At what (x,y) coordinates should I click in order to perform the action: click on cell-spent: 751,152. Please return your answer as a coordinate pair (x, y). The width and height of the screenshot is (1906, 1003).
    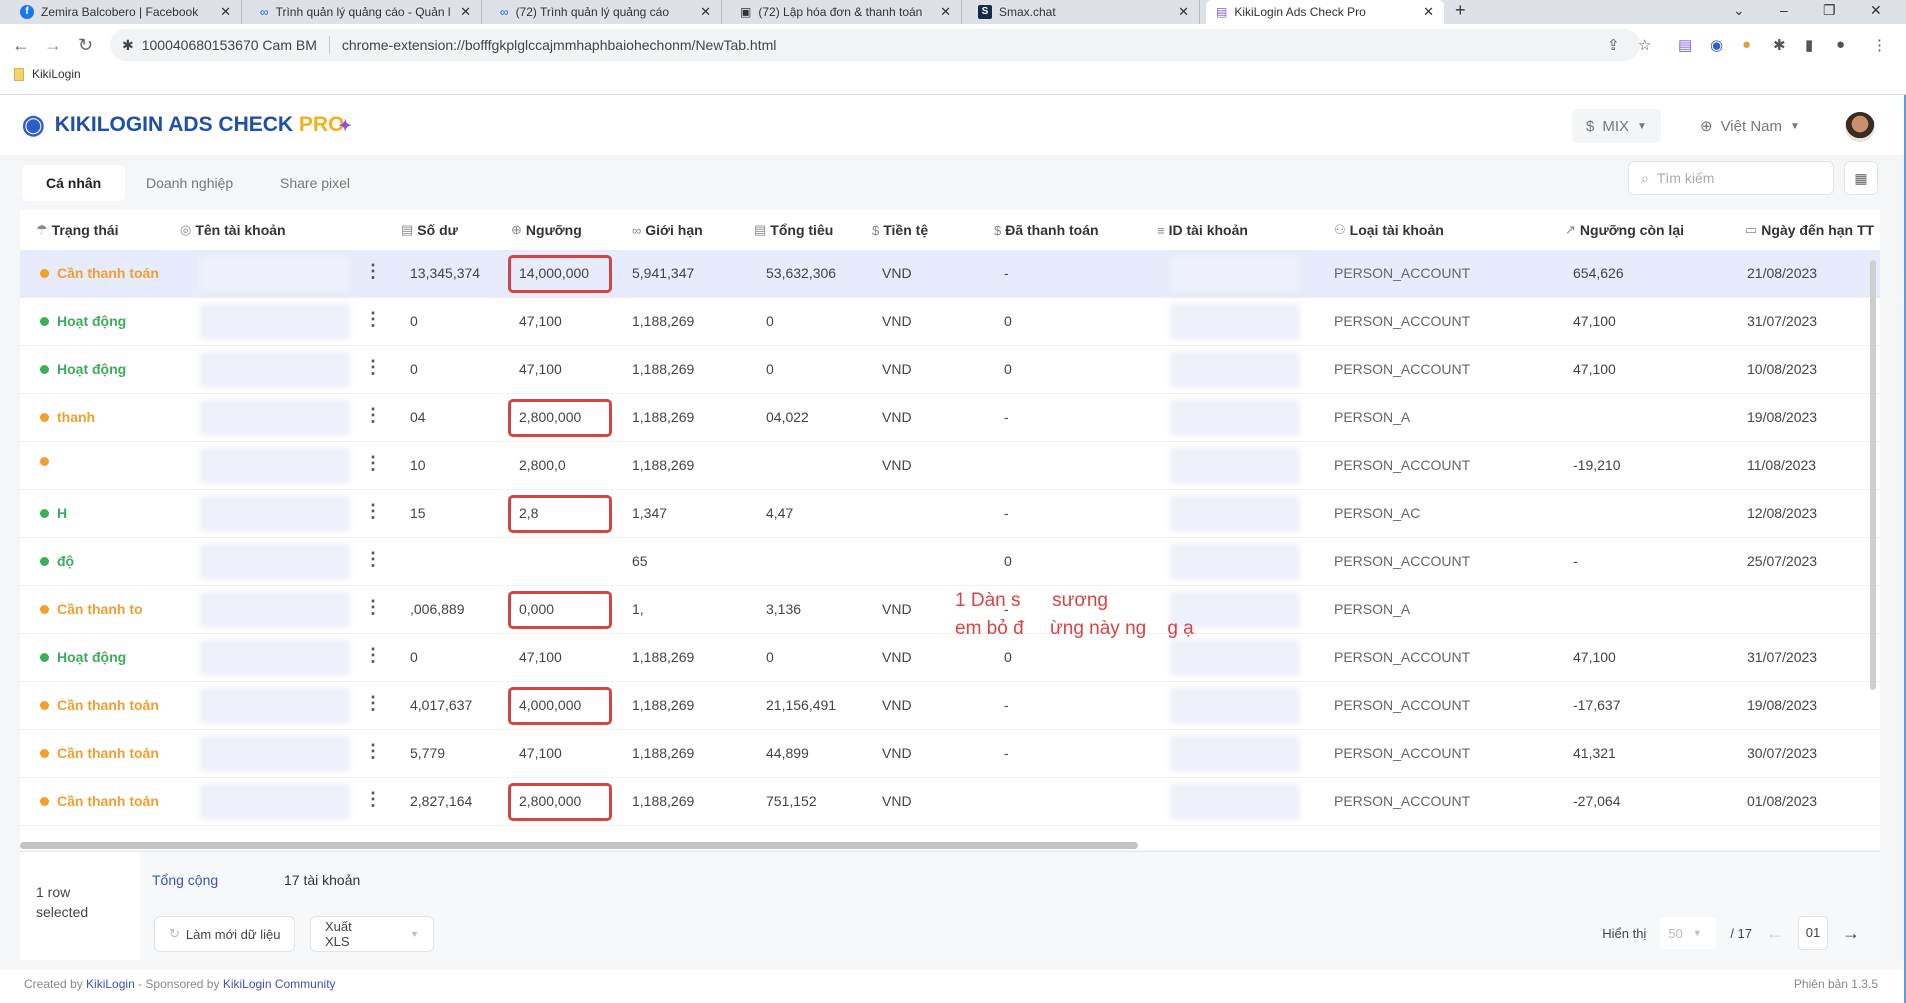
    Looking at the image, I should click on (791, 801).